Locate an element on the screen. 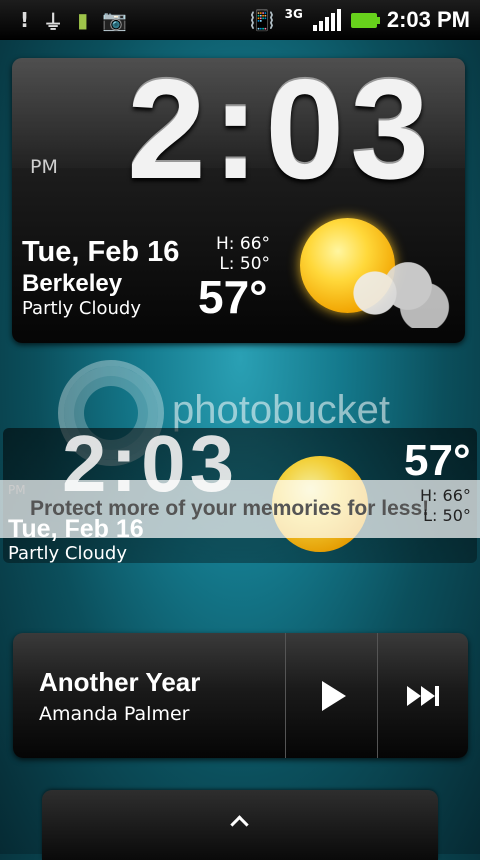 This screenshot has width=480, height=860. next-track-icon is located at coordinates (422, 695).